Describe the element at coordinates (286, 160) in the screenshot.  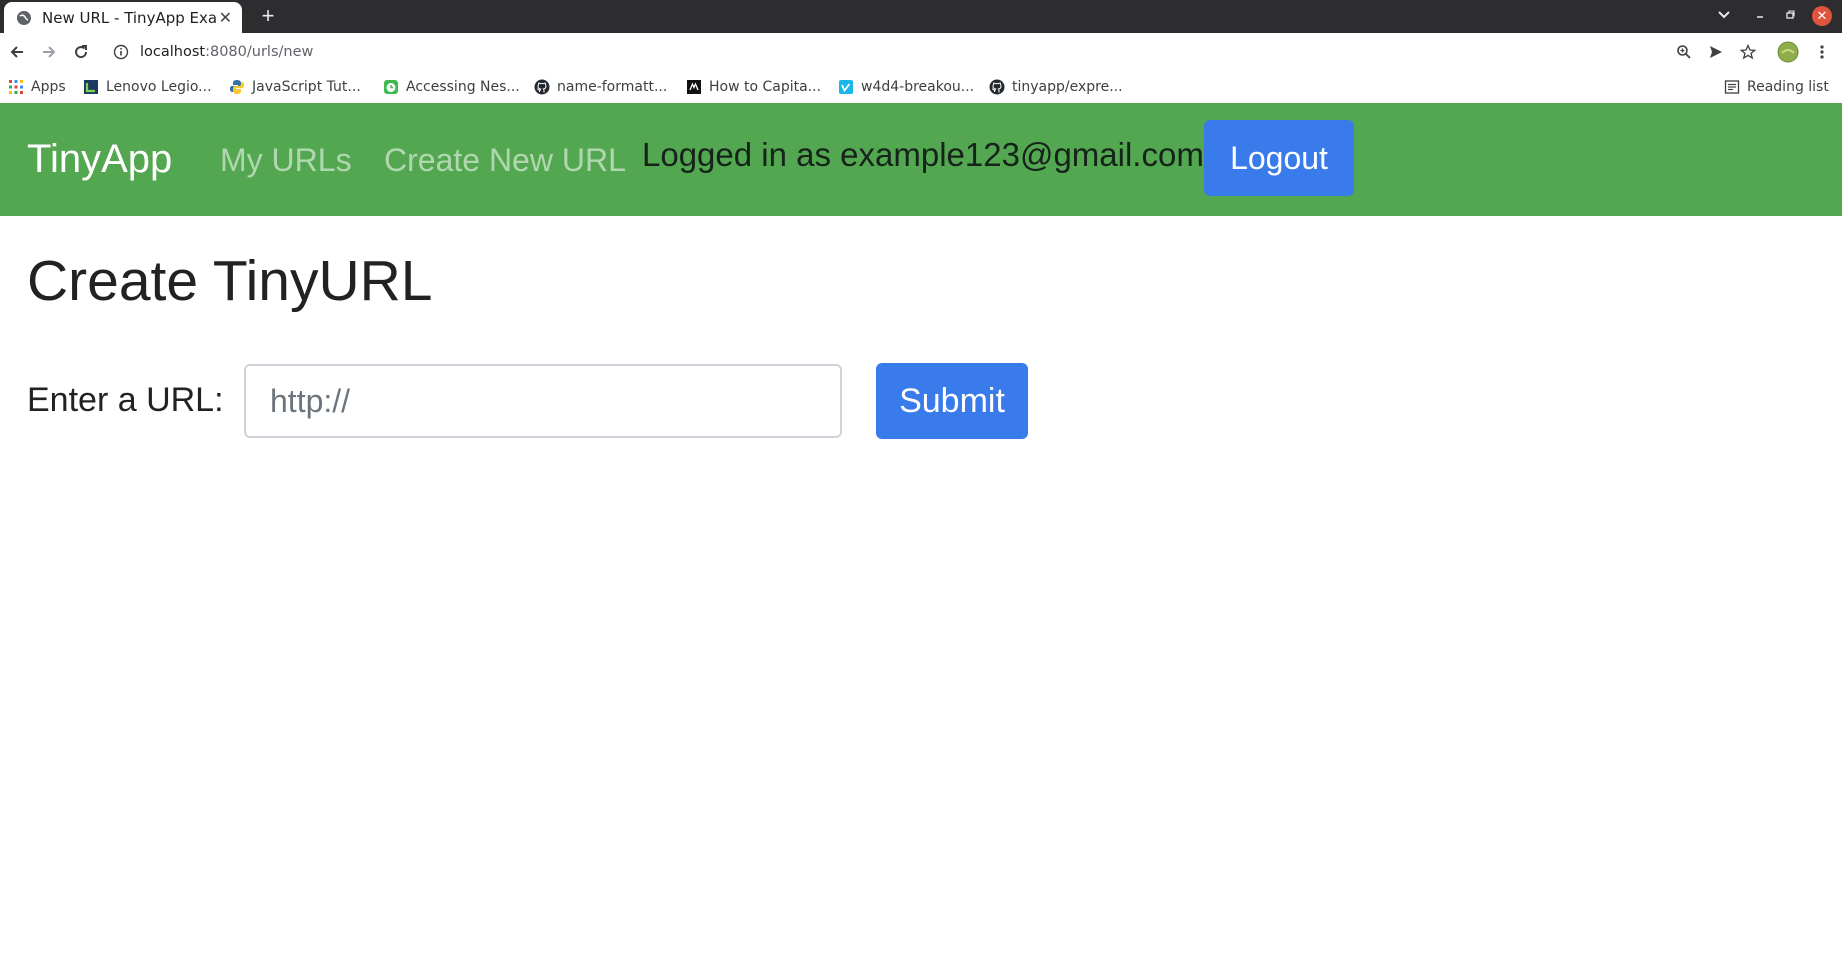
I see `nav-my-urls: My URLs` at that location.